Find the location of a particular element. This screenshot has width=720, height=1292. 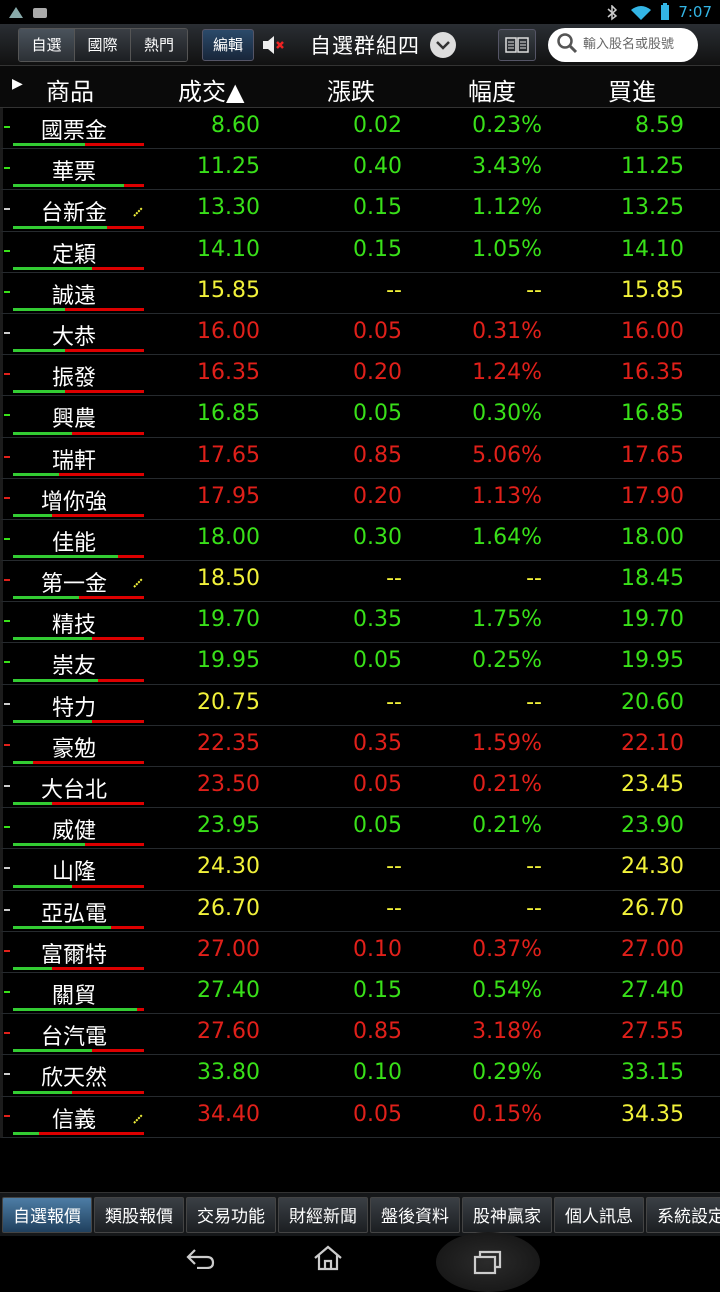

edit-button: 編輯 is located at coordinates (228, 44).